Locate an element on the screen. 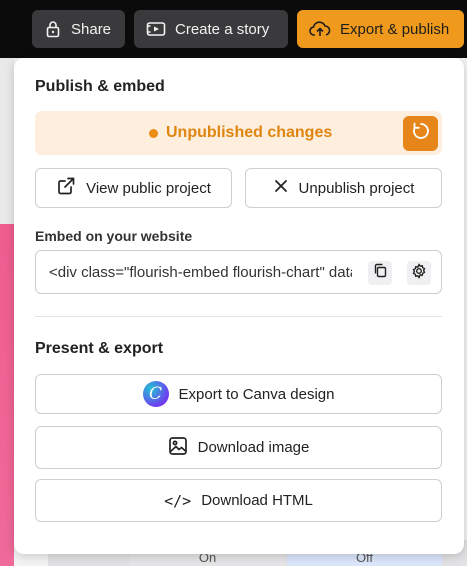 The image size is (467, 566). gear-icon is located at coordinates (419, 273).